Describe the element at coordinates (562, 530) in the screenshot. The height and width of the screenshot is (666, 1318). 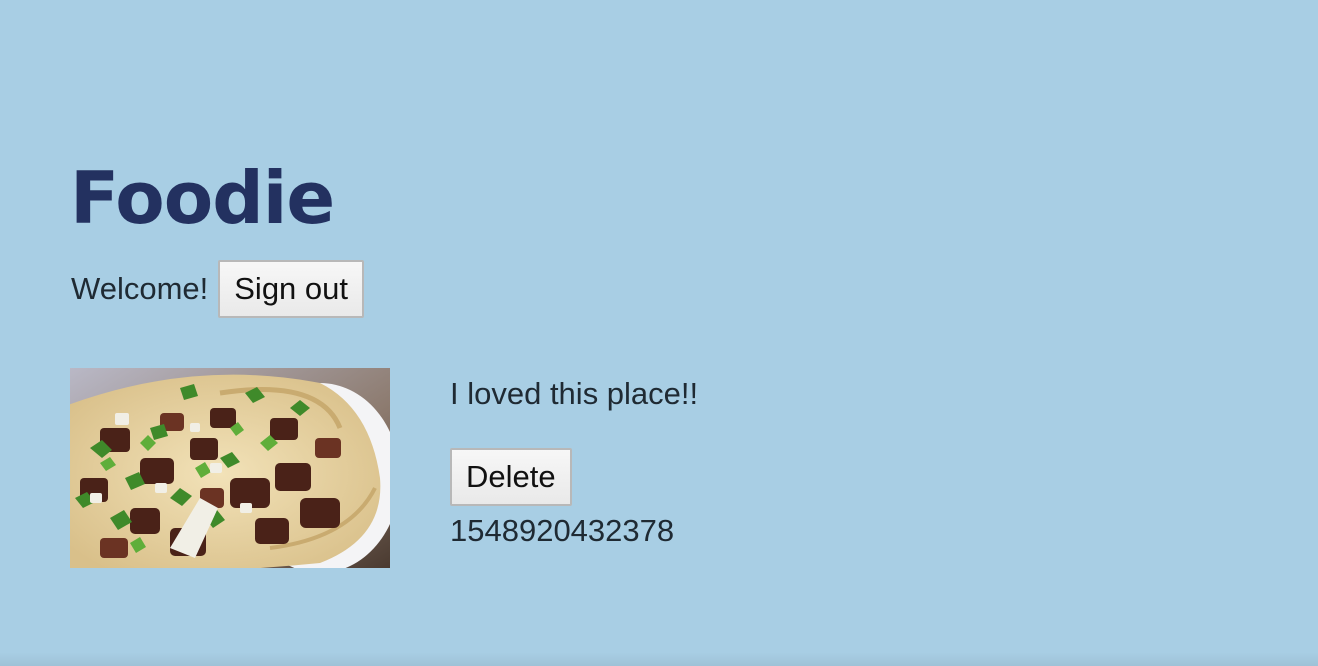
I see `post-timestamp: 1548920432378` at that location.